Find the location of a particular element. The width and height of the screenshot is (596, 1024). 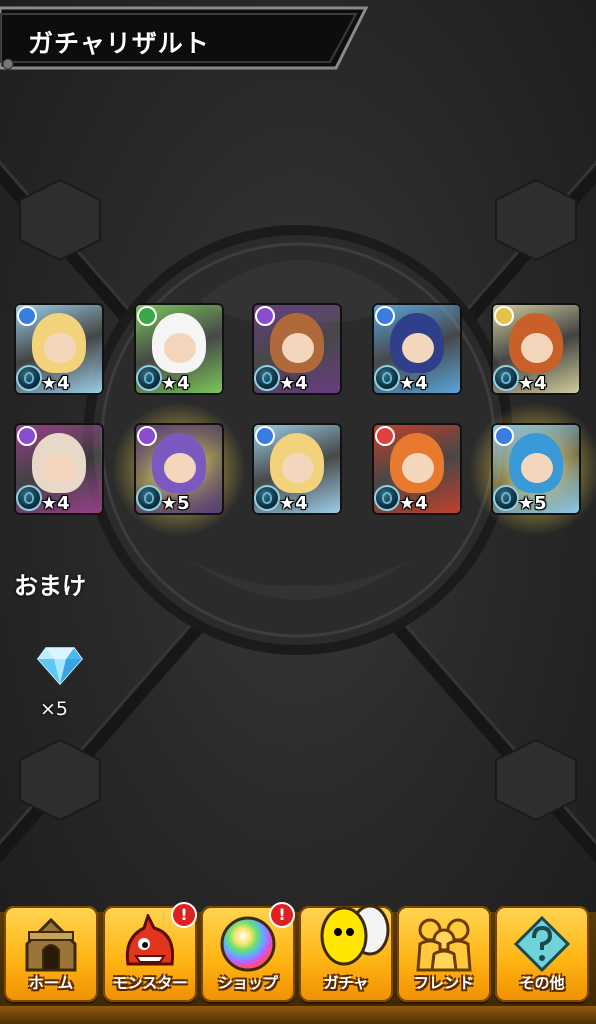

home-icon is located at coordinates (51, 943).